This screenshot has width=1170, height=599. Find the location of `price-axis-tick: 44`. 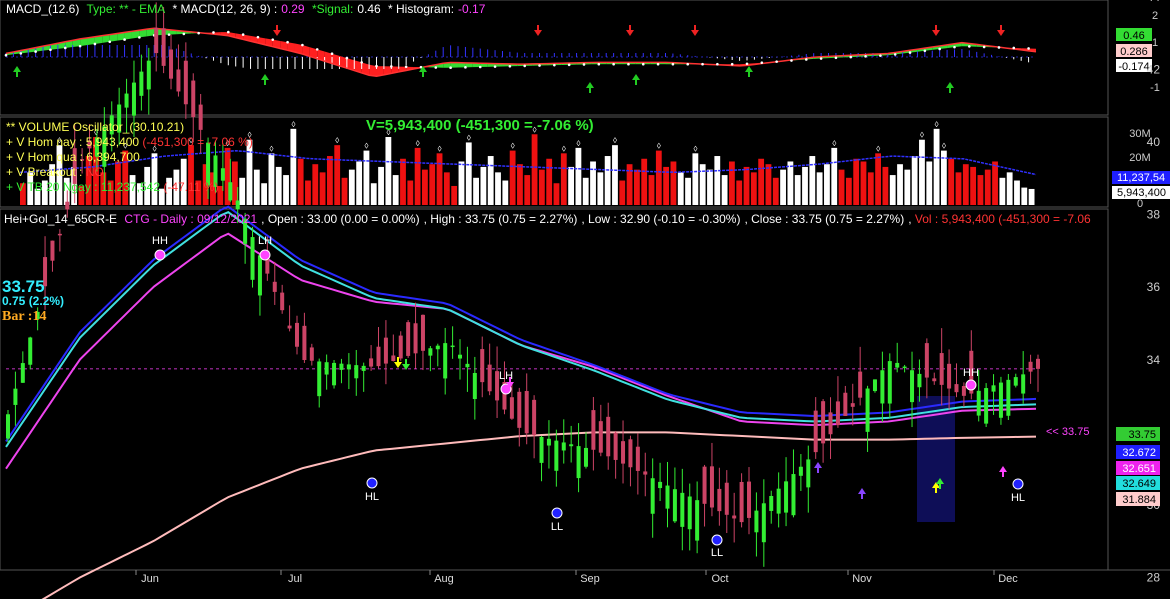

price-axis-tick: 44 is located at coordinates (1154, 2).